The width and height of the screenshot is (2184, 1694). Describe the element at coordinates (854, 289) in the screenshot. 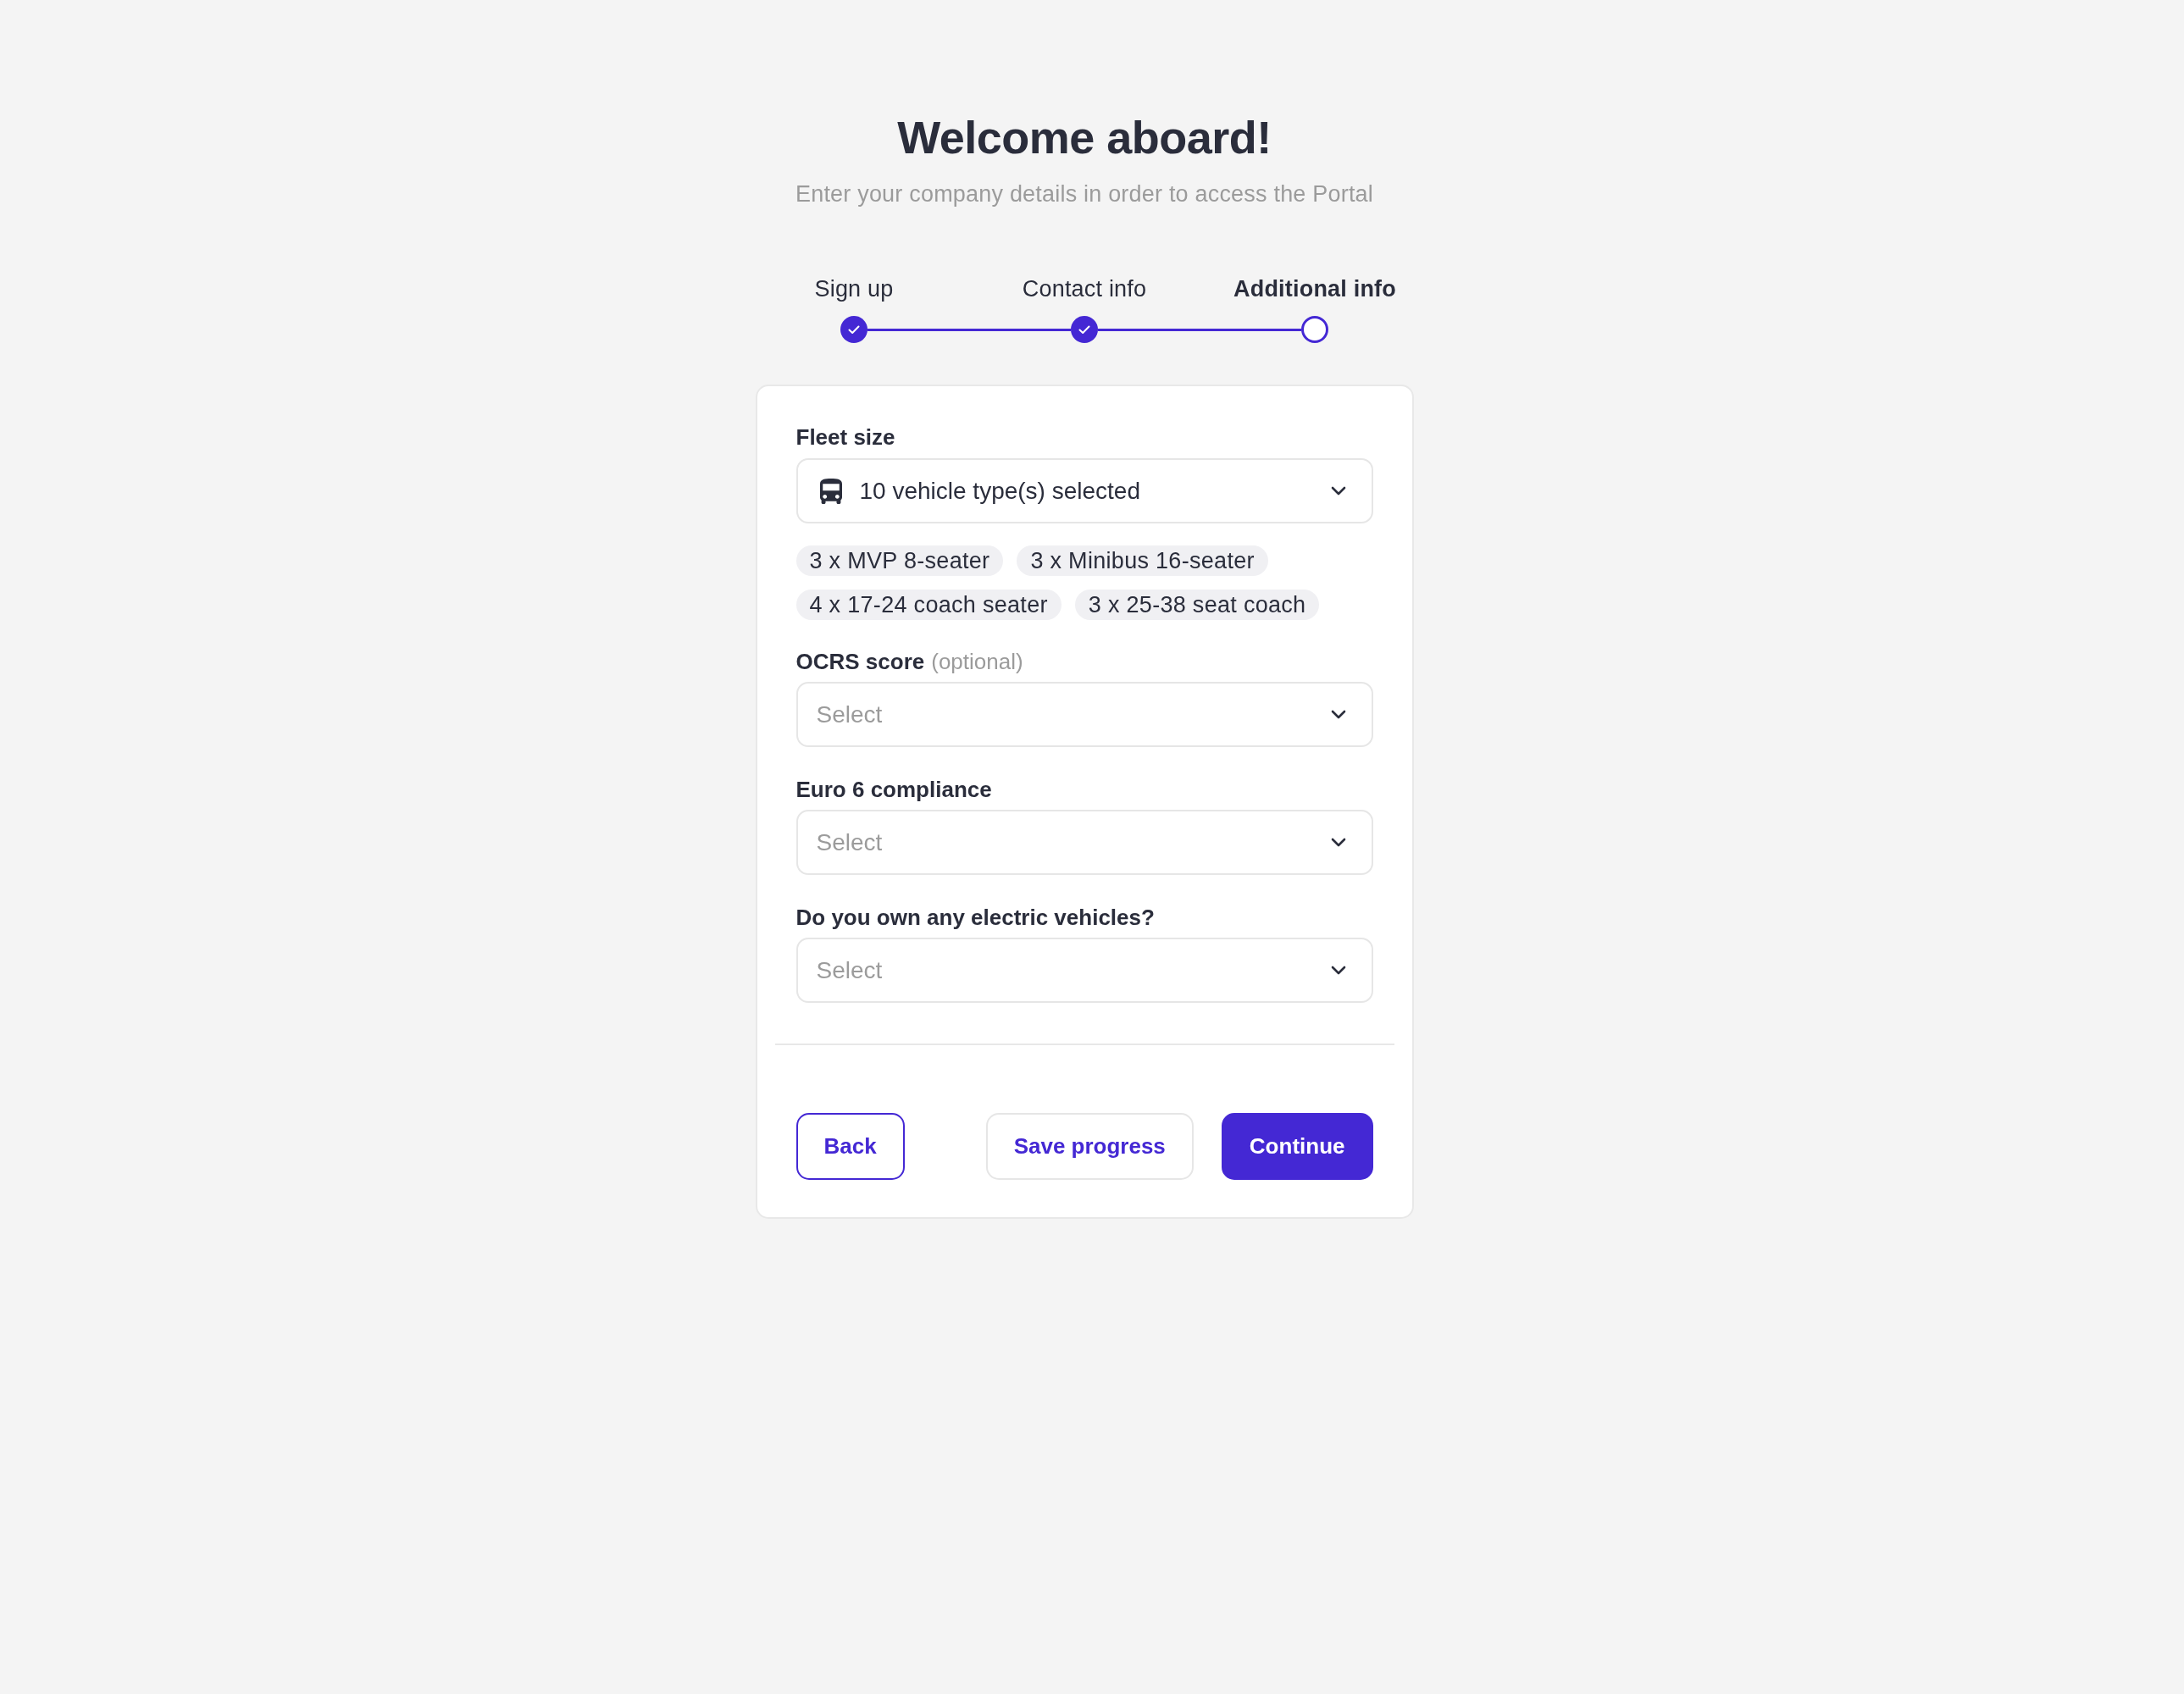

I see `step-label: Sign up` at that location.